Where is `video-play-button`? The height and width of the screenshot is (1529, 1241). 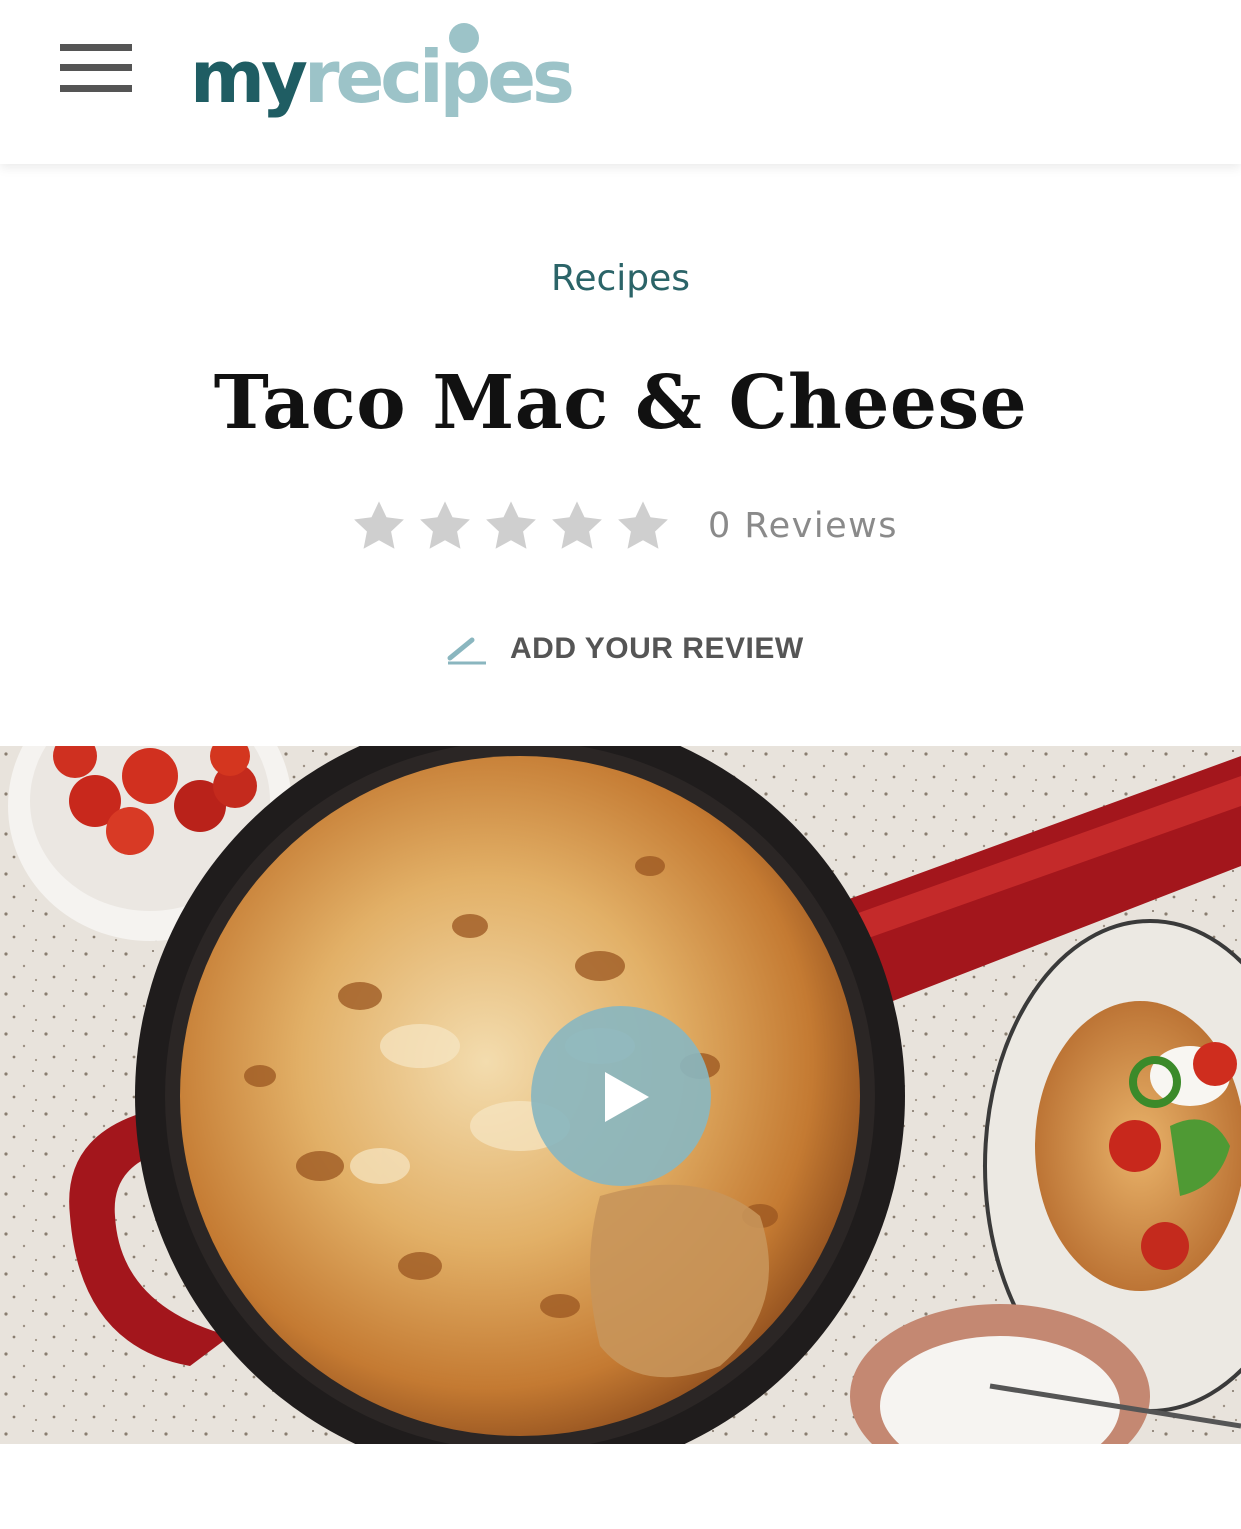 video-play-button is located at coordinates (621, 1096).